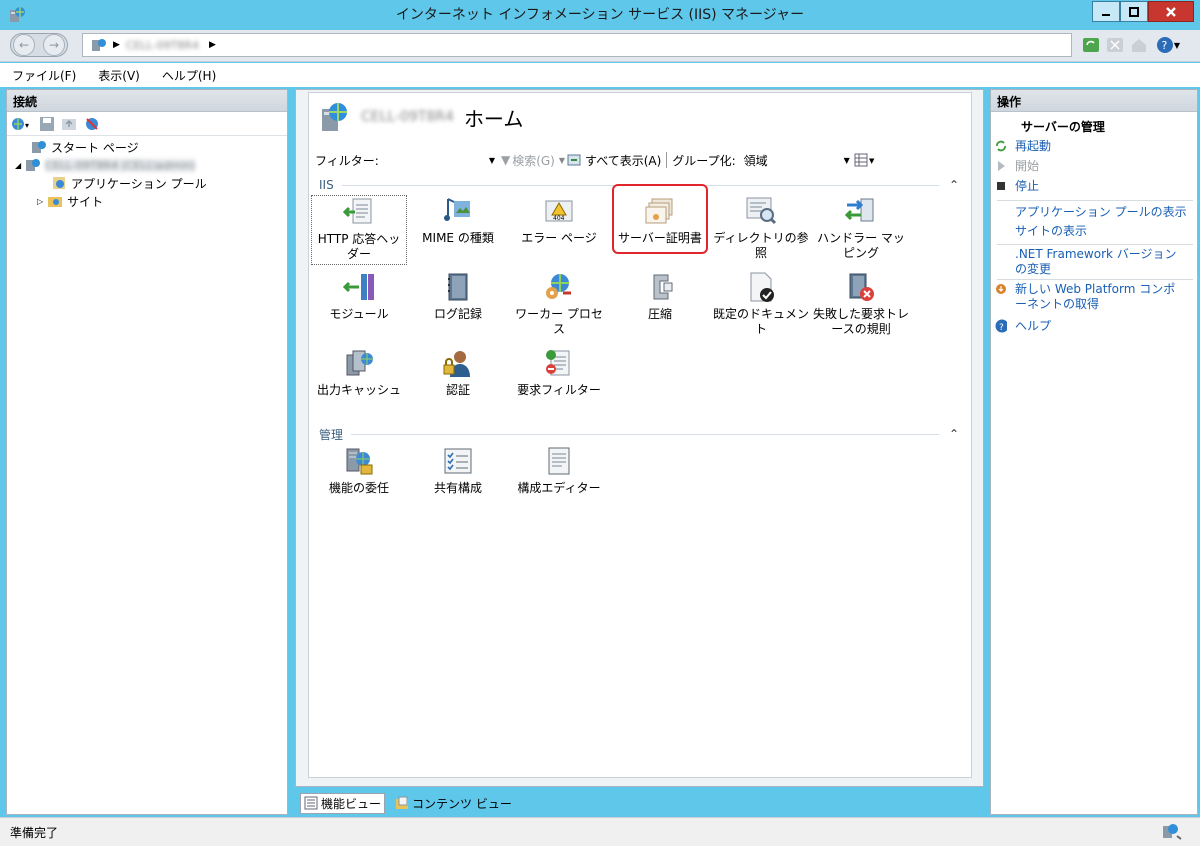  What do you see at coordinates (39, 45) in the screenshot?
I see `navigation-buttons: ← →` at bounding box center [39, 45].